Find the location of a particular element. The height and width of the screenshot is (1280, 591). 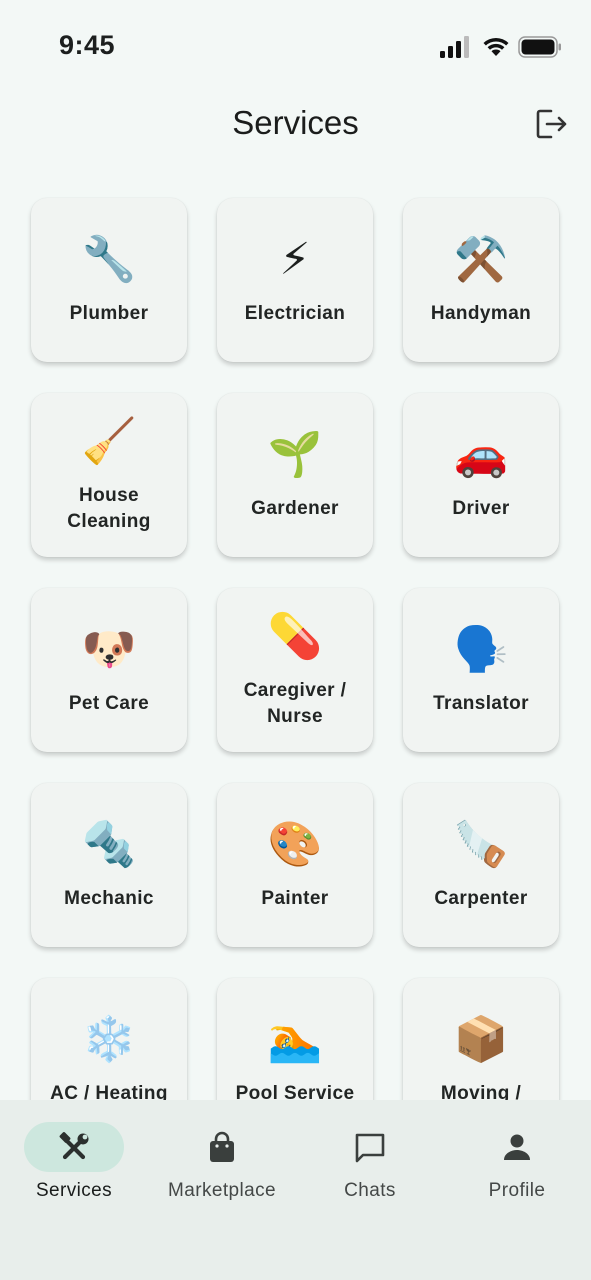

snowflake-icon: ❄️ is located at coordinates (109, 1039).